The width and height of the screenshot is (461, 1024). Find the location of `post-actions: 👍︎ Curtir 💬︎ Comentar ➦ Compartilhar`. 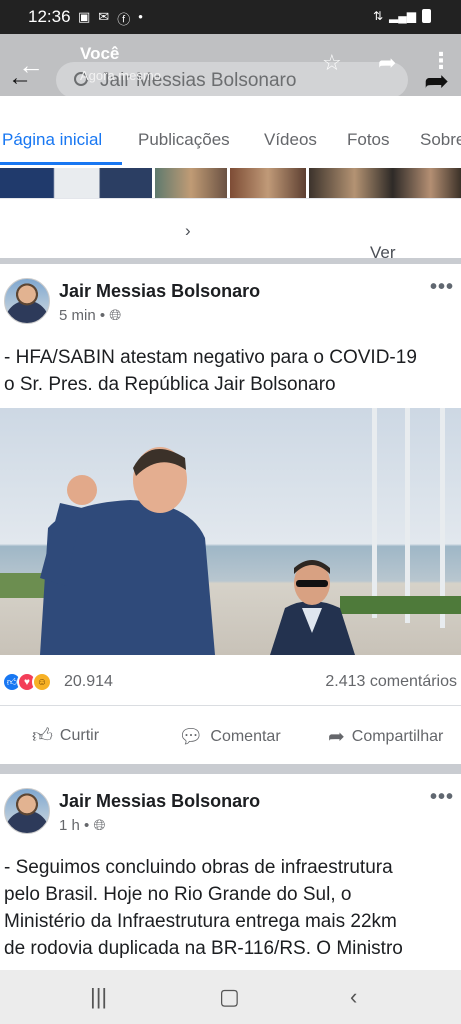

post-actions: 👍︎ Curtir 💬︎ Comentar ➦ Compartilhar is located at coordinates (230, 734).